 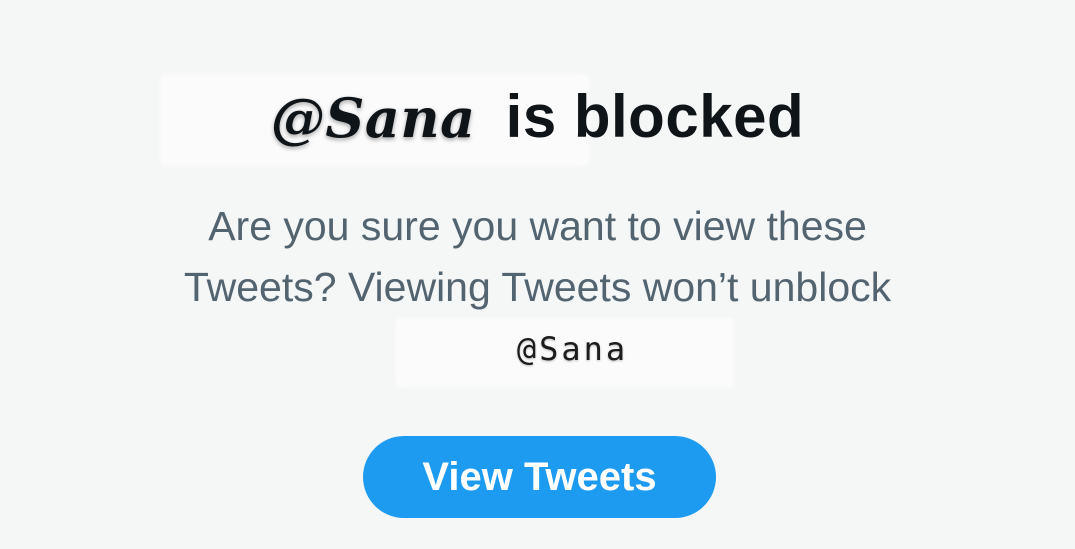 I want to click on page-title: @Sana is blocked, so click(x=537, y=116).